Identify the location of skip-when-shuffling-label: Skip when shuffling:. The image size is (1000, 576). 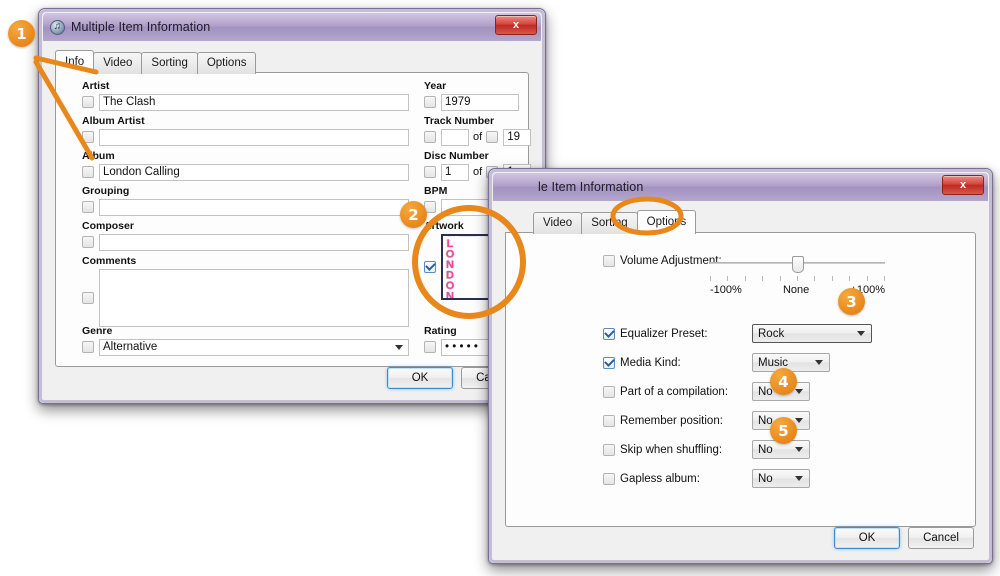
(671, 449).